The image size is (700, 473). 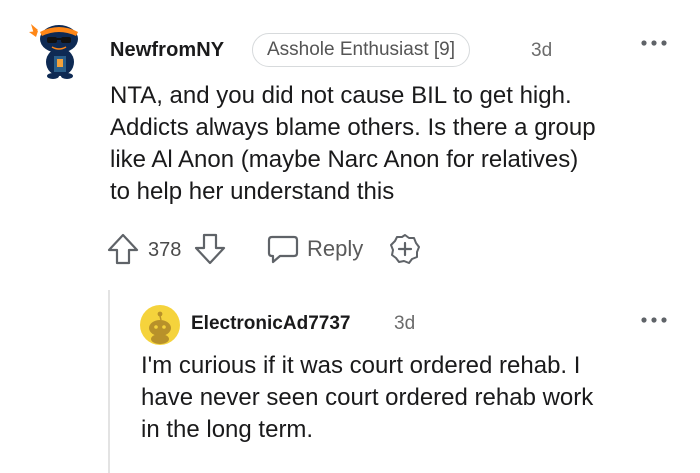 I want to click on upvote-icon, so click(x=123, y=249).